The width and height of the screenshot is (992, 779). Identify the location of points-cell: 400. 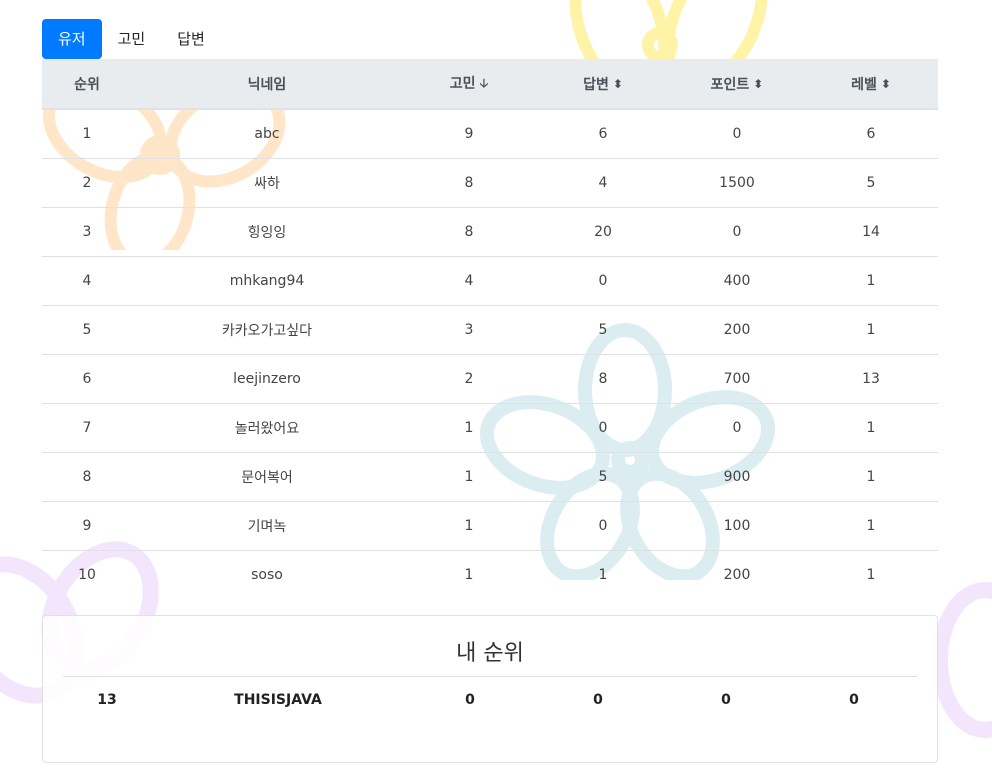
(737, 280).